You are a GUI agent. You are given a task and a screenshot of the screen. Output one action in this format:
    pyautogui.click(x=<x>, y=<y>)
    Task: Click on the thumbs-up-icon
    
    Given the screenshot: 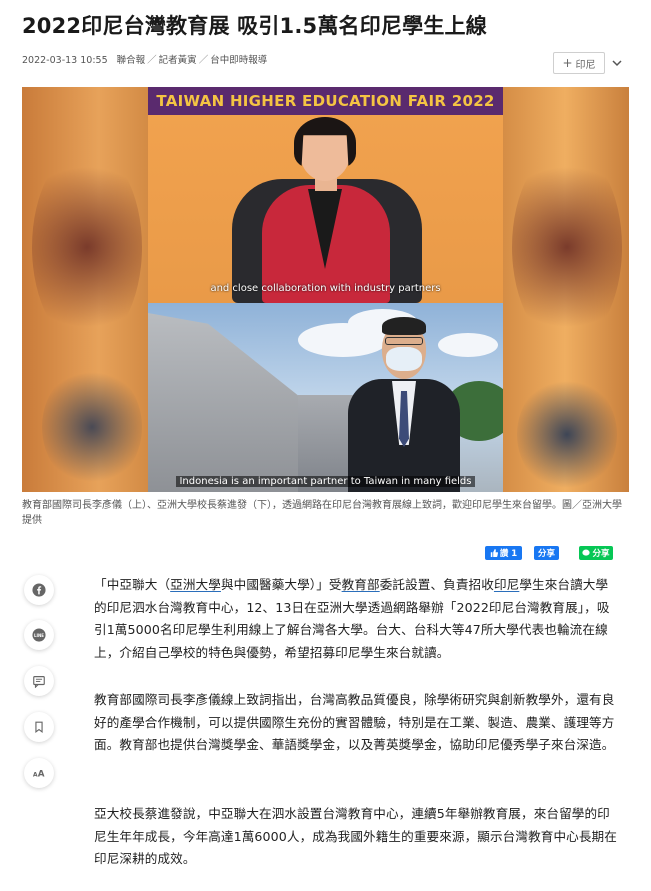 What is the action you would take?
    pyautogui.click(x=494, y=553)
    